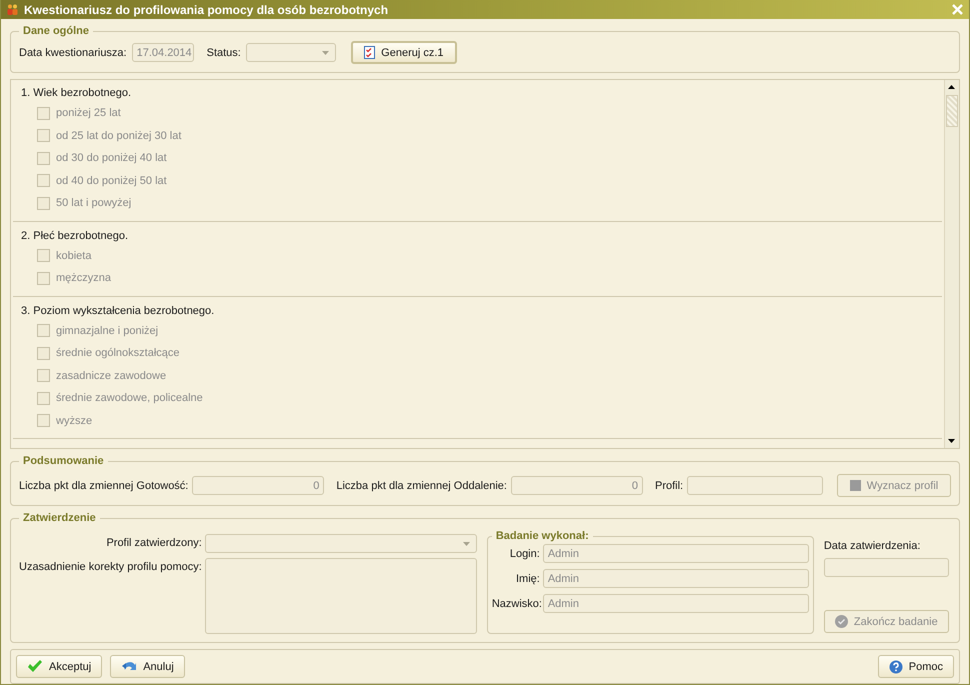 The width and height of the screenshot is (970, 685). I want to click on question-title: 3. Poziom wykształcenia bezrobotnego., so click(118, 311).